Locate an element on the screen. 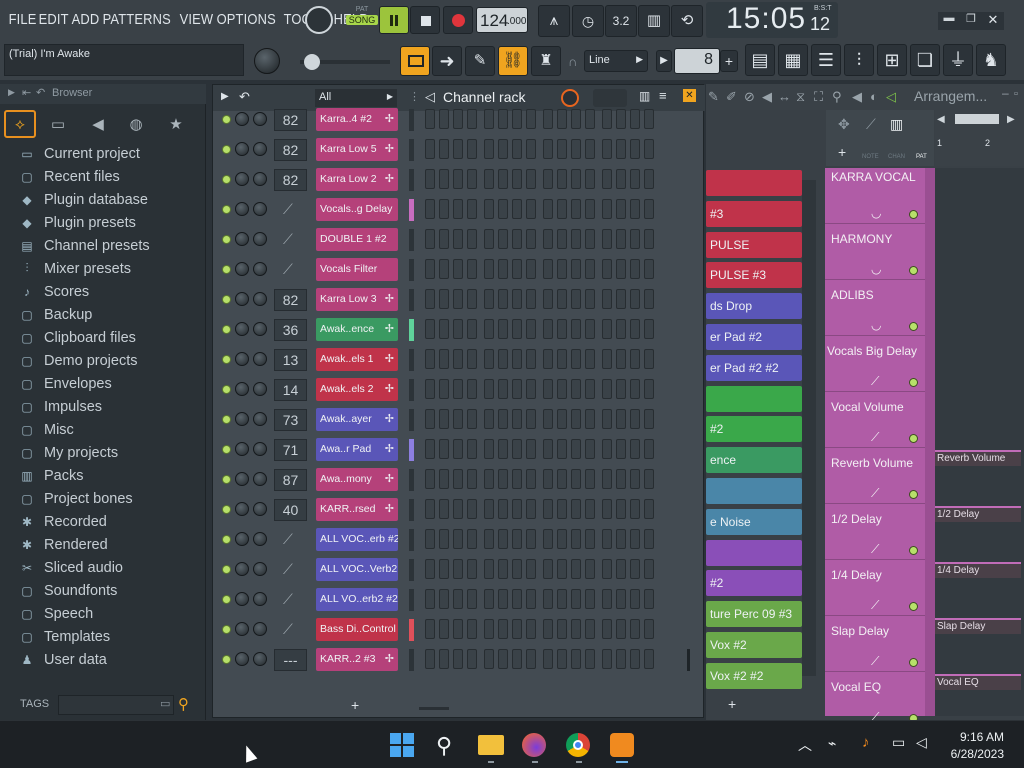 The width and height of the screenshot is (1024, 768). browser-item: ◆ Plugin presets is located at coordinates (107, 222).